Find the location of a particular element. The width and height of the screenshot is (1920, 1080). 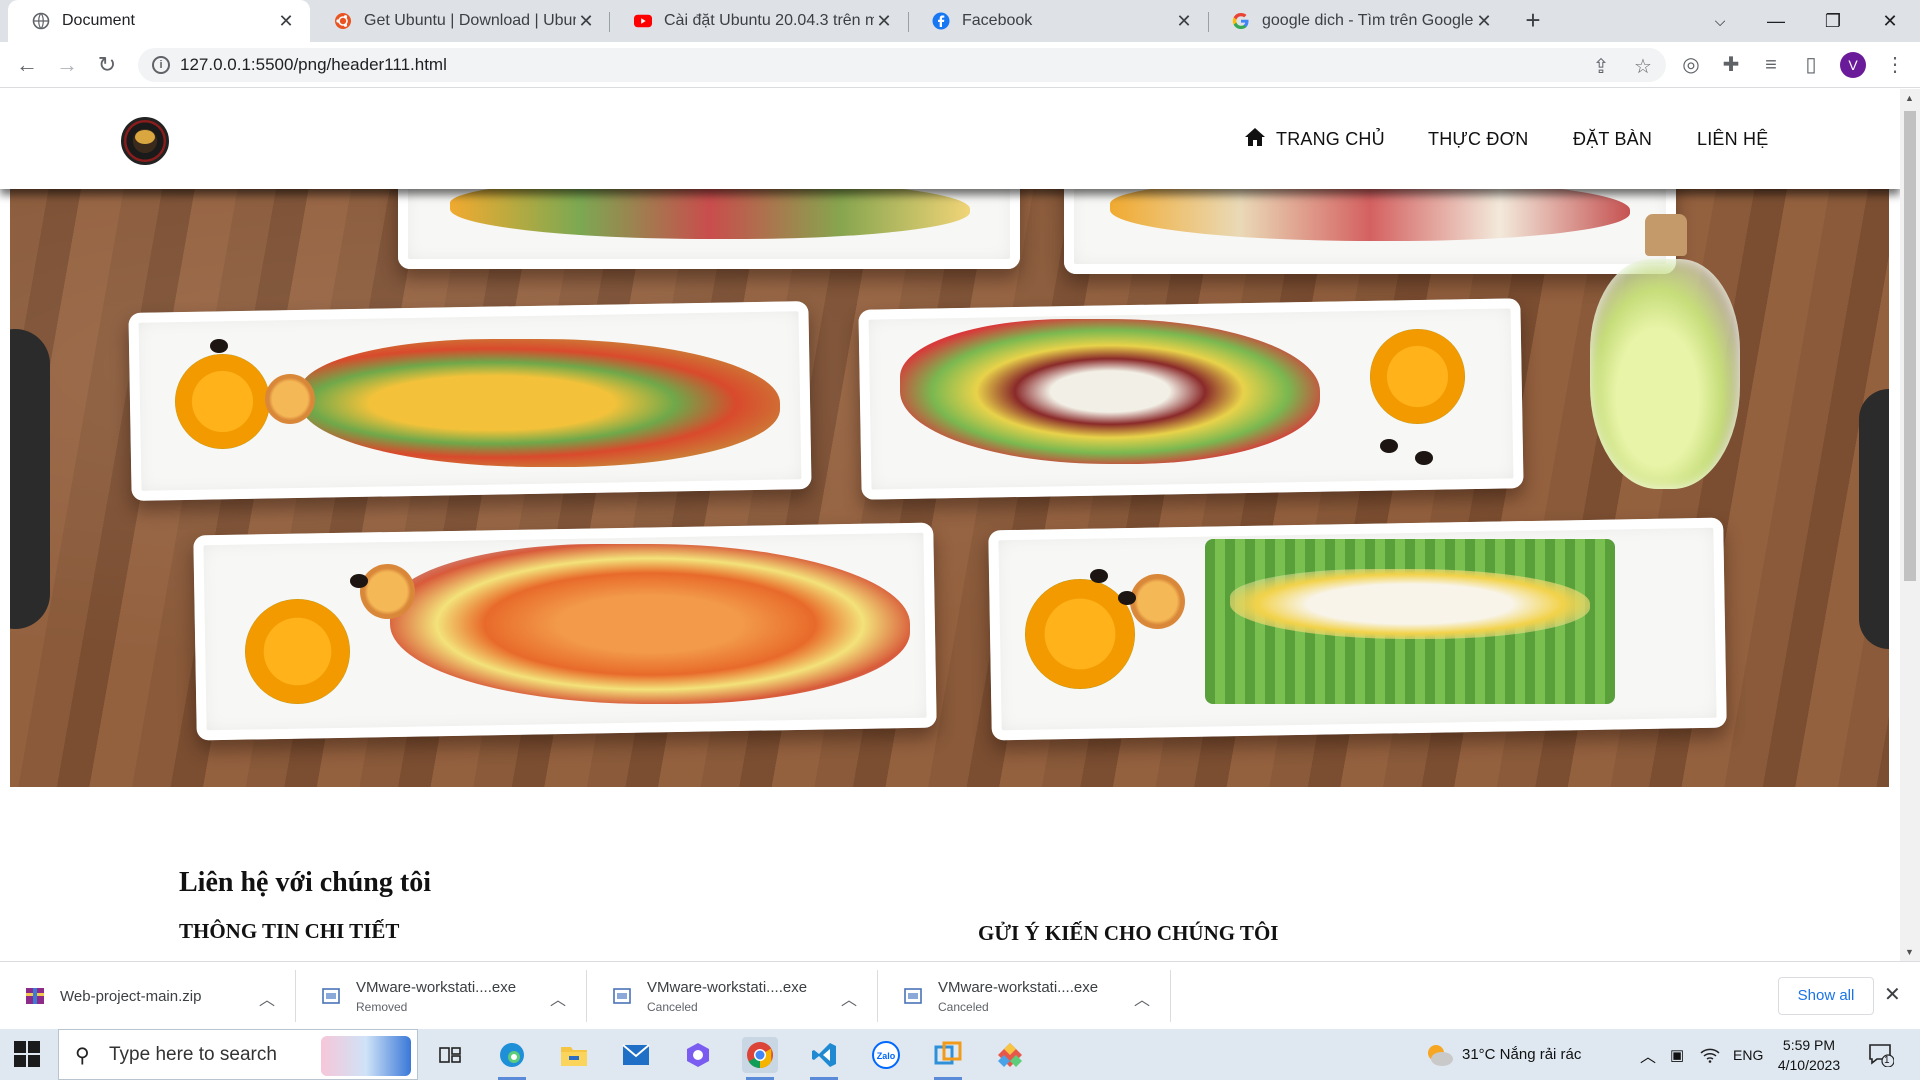

scroll-down-icon: ▼ is located at coordinates (1909, 952).